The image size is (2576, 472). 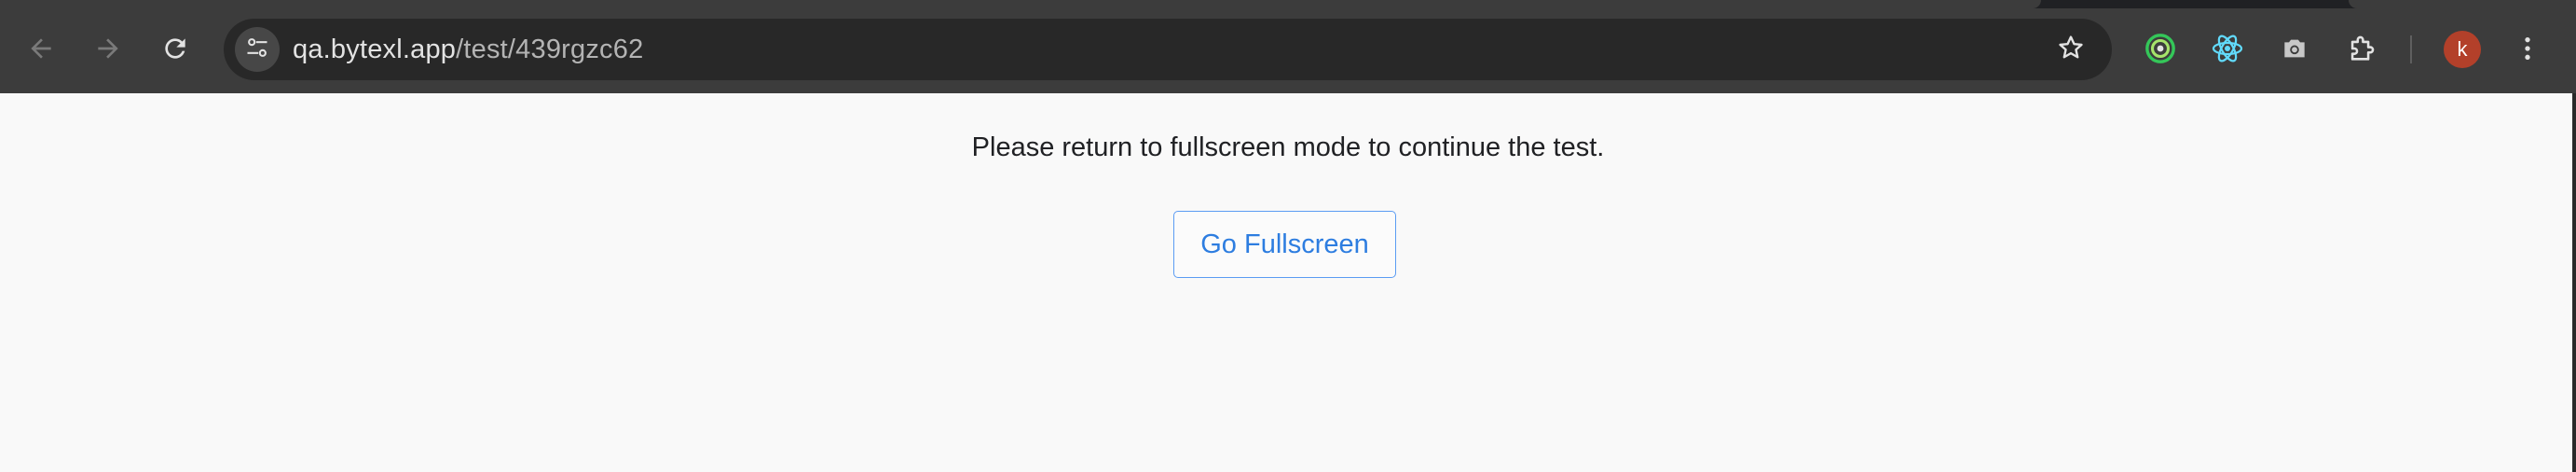 What do you see at coordinates (375, 49) in the screenshot?
I see `url-host: qa.bytexl.app` at bounding box center [375, 49].